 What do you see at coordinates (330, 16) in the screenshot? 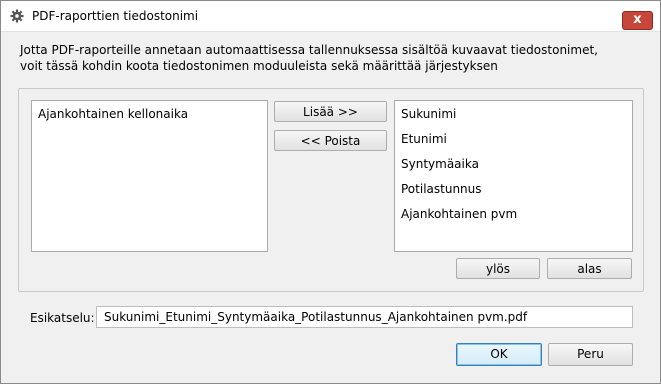
I see `title-bar: PDF-raporttien tiedostonimi x` at bounding box center [330, 16].